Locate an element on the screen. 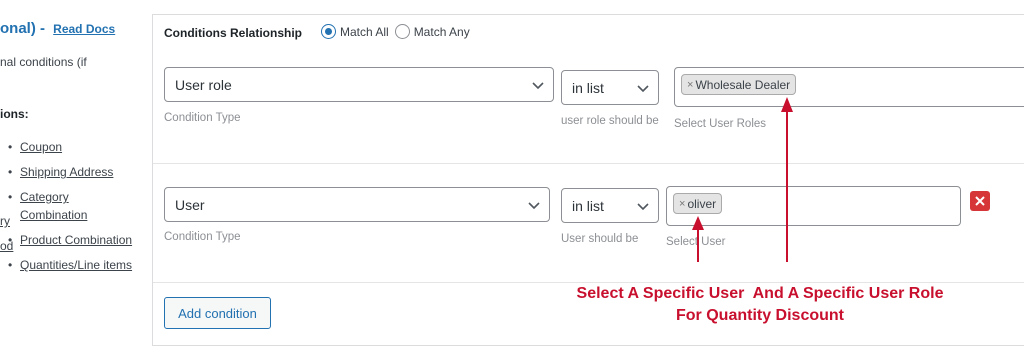  arrow-to-user-field is located at coordinates (698, 239).